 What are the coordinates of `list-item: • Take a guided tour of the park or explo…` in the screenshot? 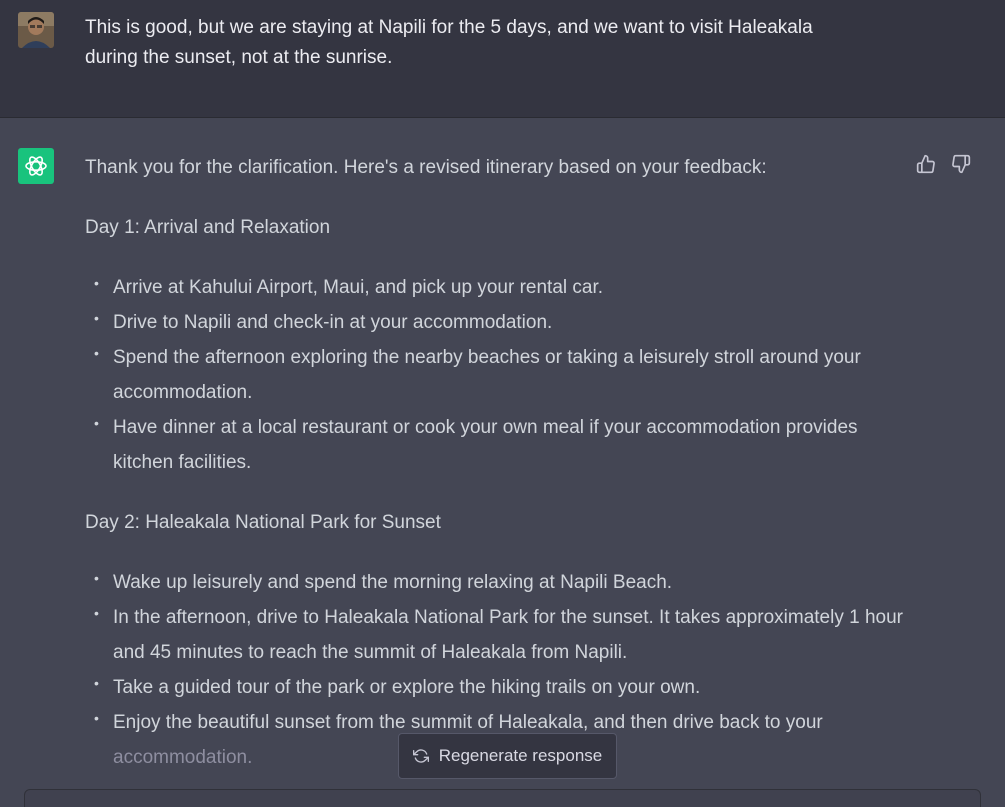 It's located at (500, 687).